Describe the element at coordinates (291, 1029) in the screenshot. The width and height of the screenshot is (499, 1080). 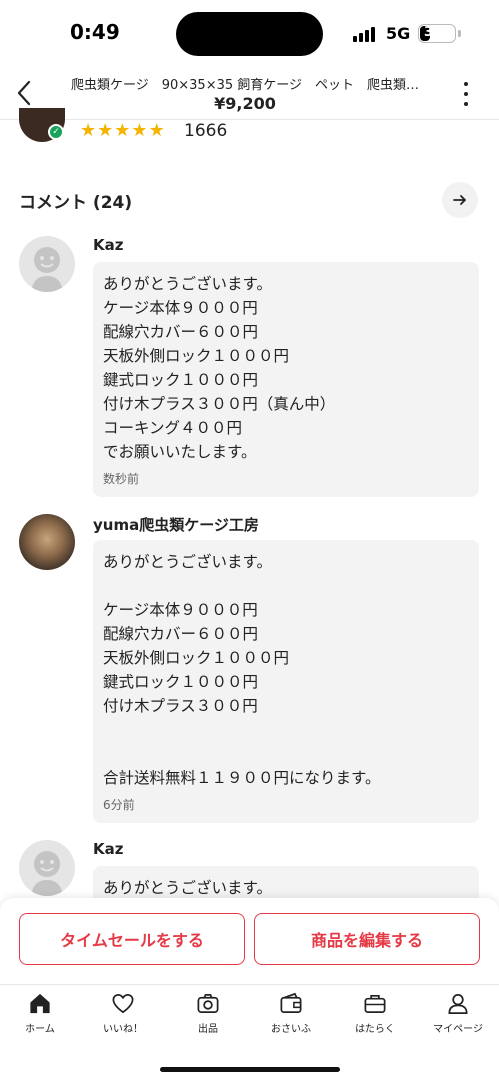
I see `tab-label: おさいふ` at that location.